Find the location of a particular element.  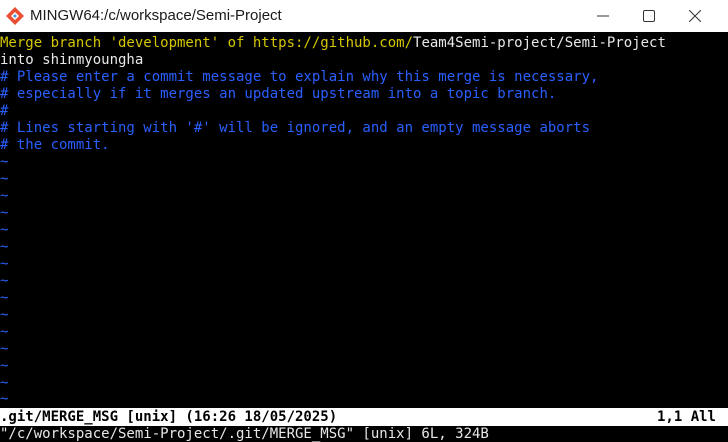

maximize-button is located at coordinates (649, 16).